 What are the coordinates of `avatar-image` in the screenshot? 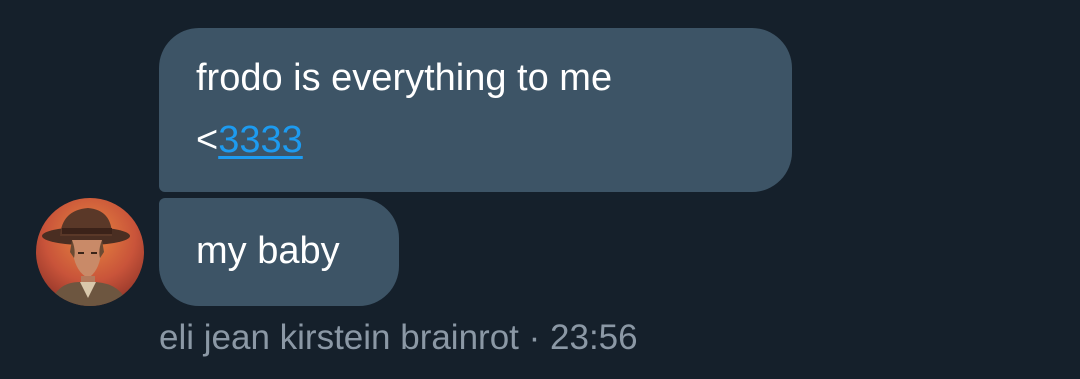 It's located at (90, 252).